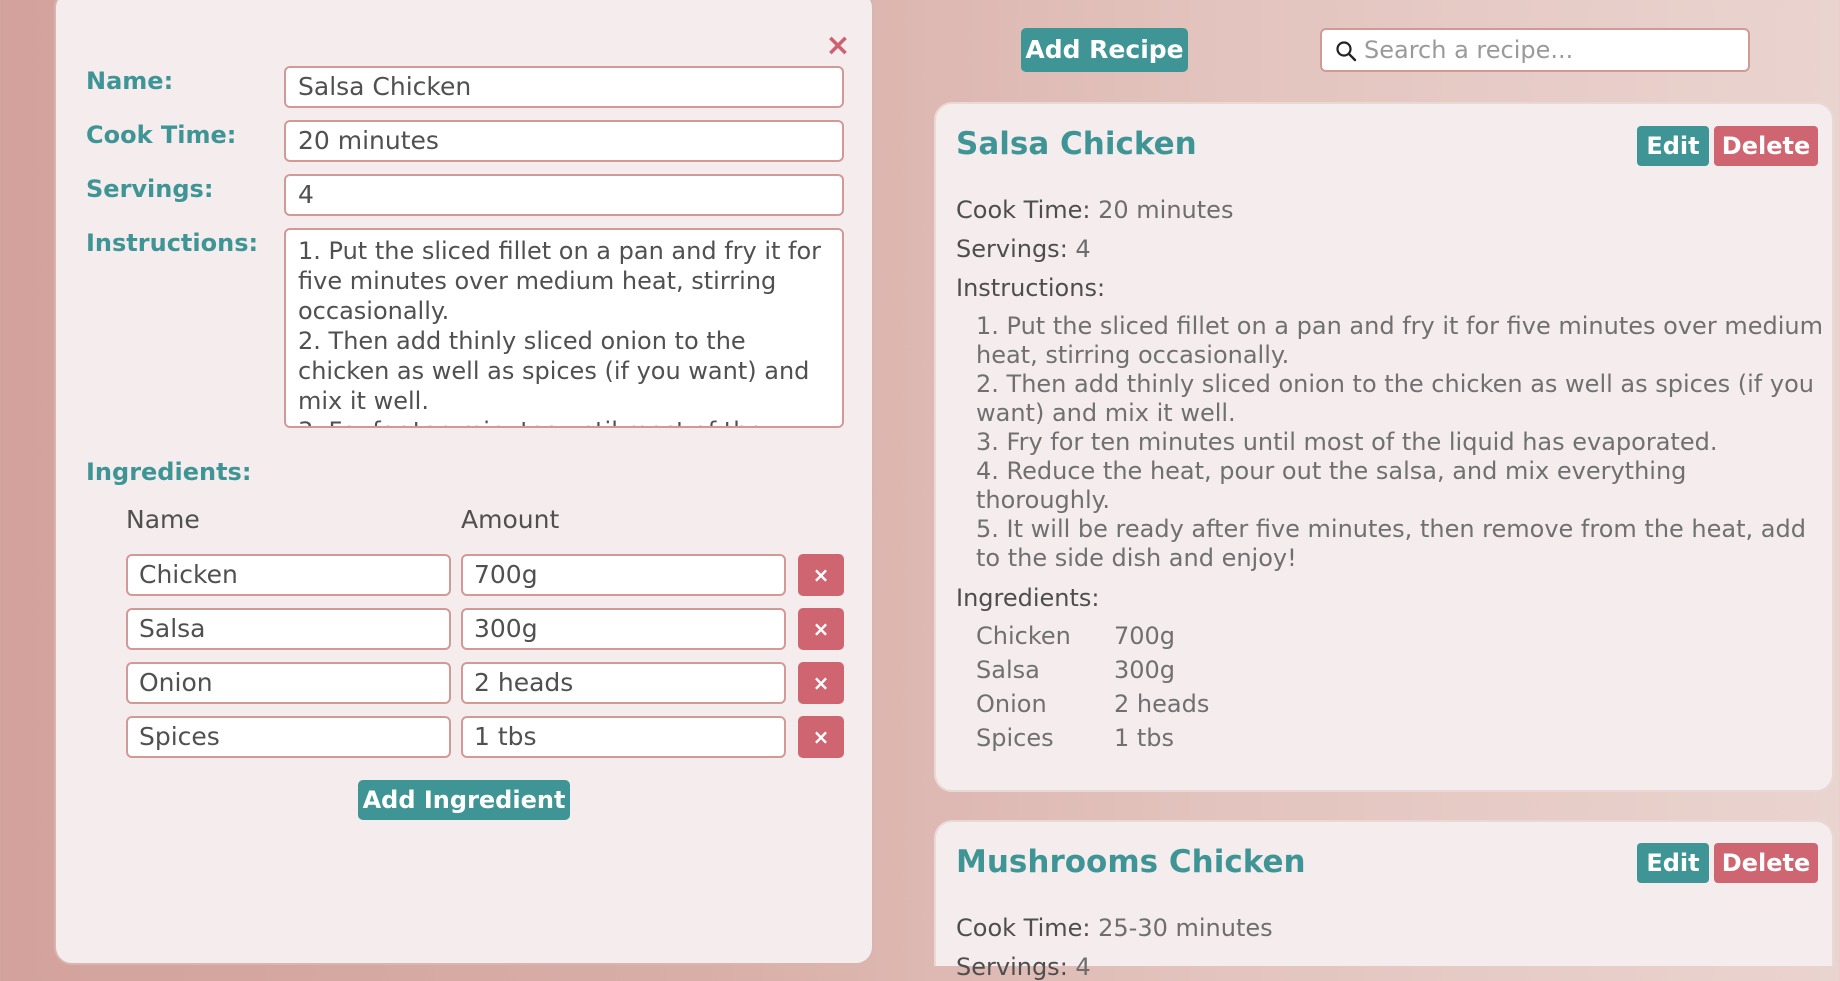 The width and height of the screenshot is (1840, 981). I want to click on ingredient-amount-input: 2 heads, so click(623, 683).